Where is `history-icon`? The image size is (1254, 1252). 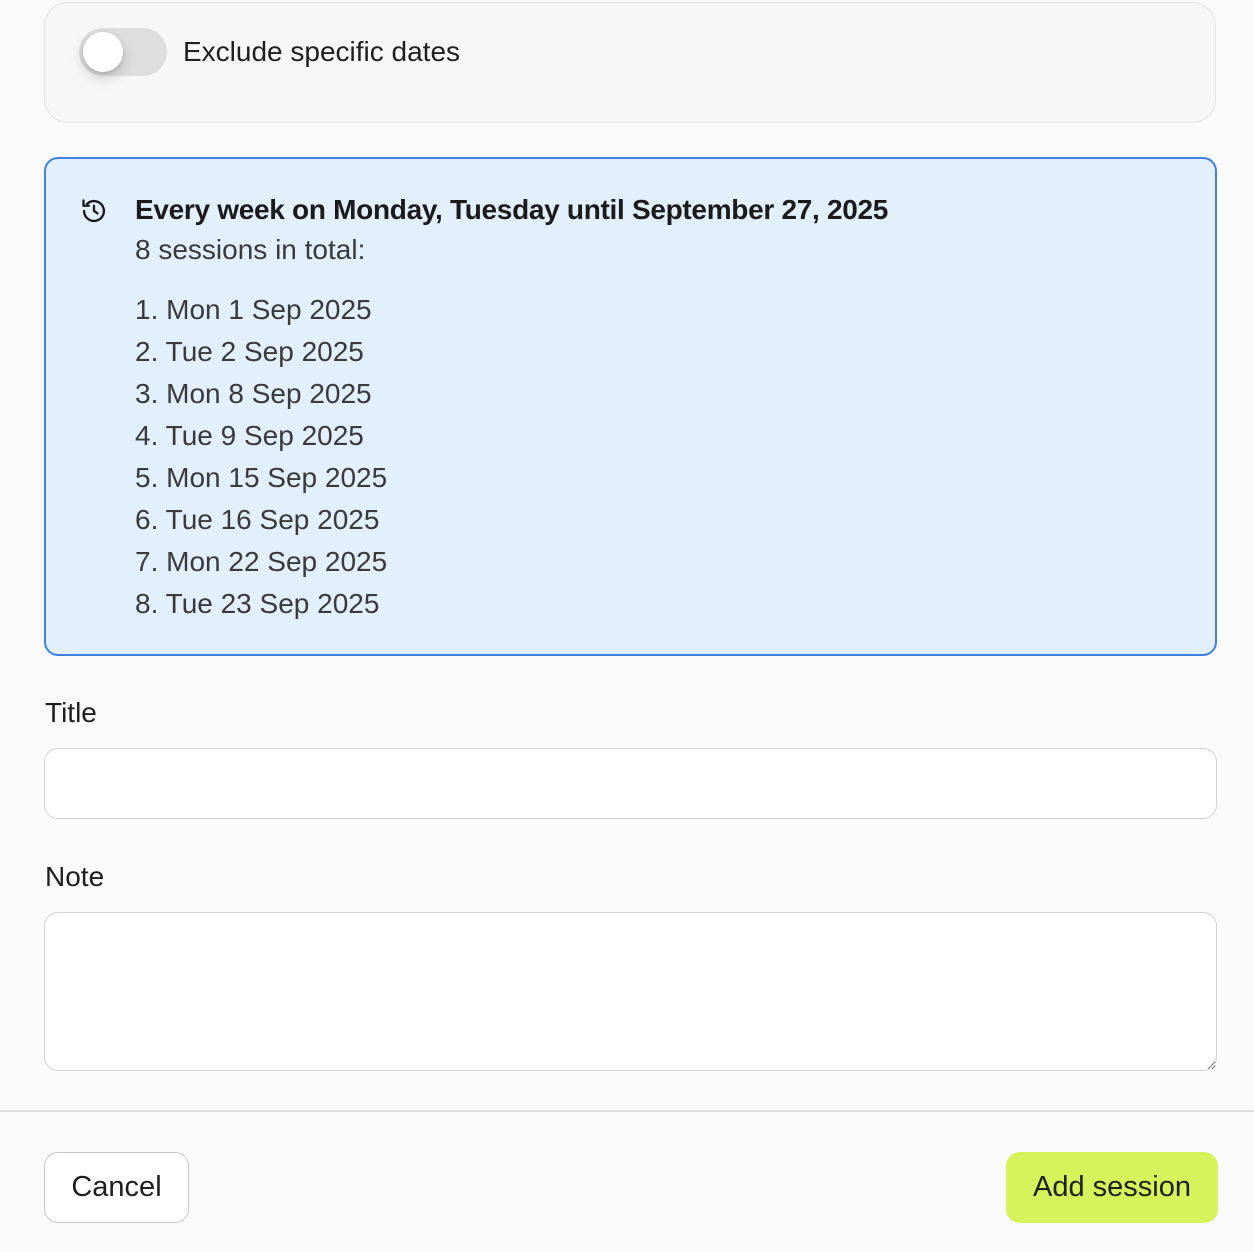 history-icon is located at coordinates (94, 211).